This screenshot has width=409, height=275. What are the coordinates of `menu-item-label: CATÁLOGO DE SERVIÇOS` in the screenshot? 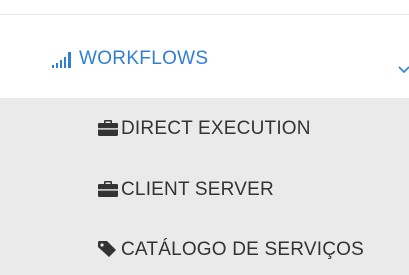 It's located at (242, 249).